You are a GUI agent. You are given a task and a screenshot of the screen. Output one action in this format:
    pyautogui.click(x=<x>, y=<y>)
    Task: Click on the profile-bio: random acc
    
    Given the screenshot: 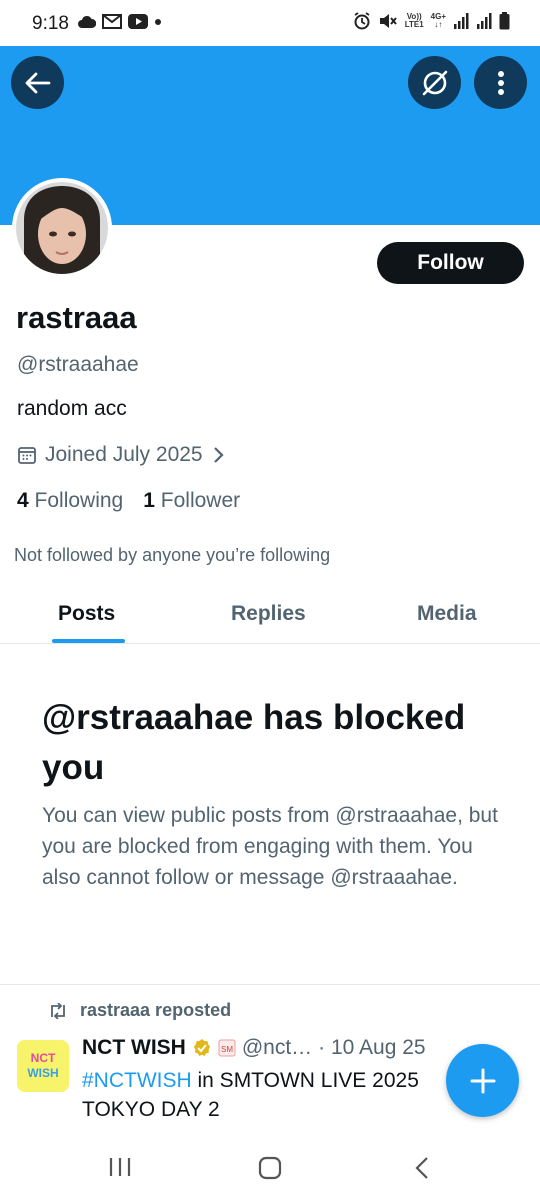 What is the action you would take?
    pyautogui.click(x=72, y=408)
    